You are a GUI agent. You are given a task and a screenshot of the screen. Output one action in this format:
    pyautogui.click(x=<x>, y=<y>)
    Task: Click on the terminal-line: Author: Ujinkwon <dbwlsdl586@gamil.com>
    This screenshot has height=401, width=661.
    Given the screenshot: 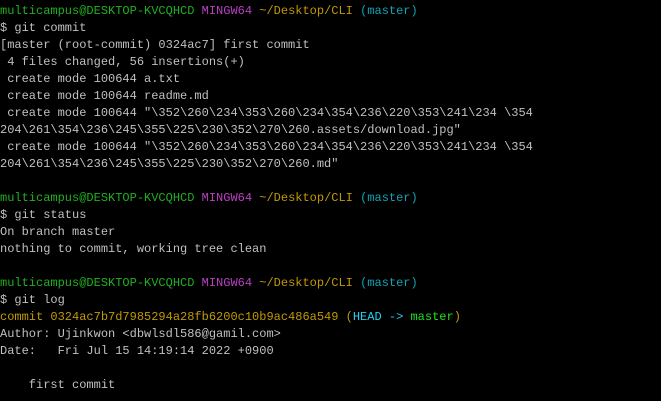 What is the action you would take?
    pyautogui.click(x=330, y=334)
    